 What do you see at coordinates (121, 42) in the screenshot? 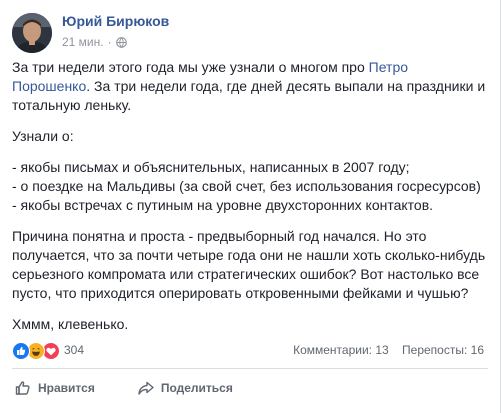
I see `globe-icon` at bounding box center [121, 42].